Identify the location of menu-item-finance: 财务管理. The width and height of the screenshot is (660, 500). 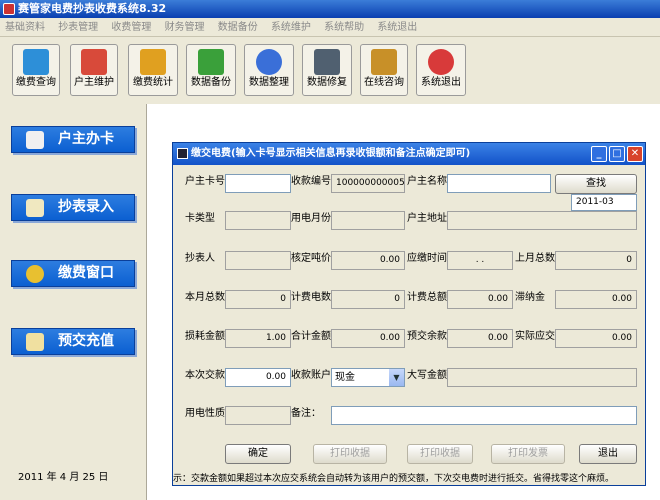
(185, 28).